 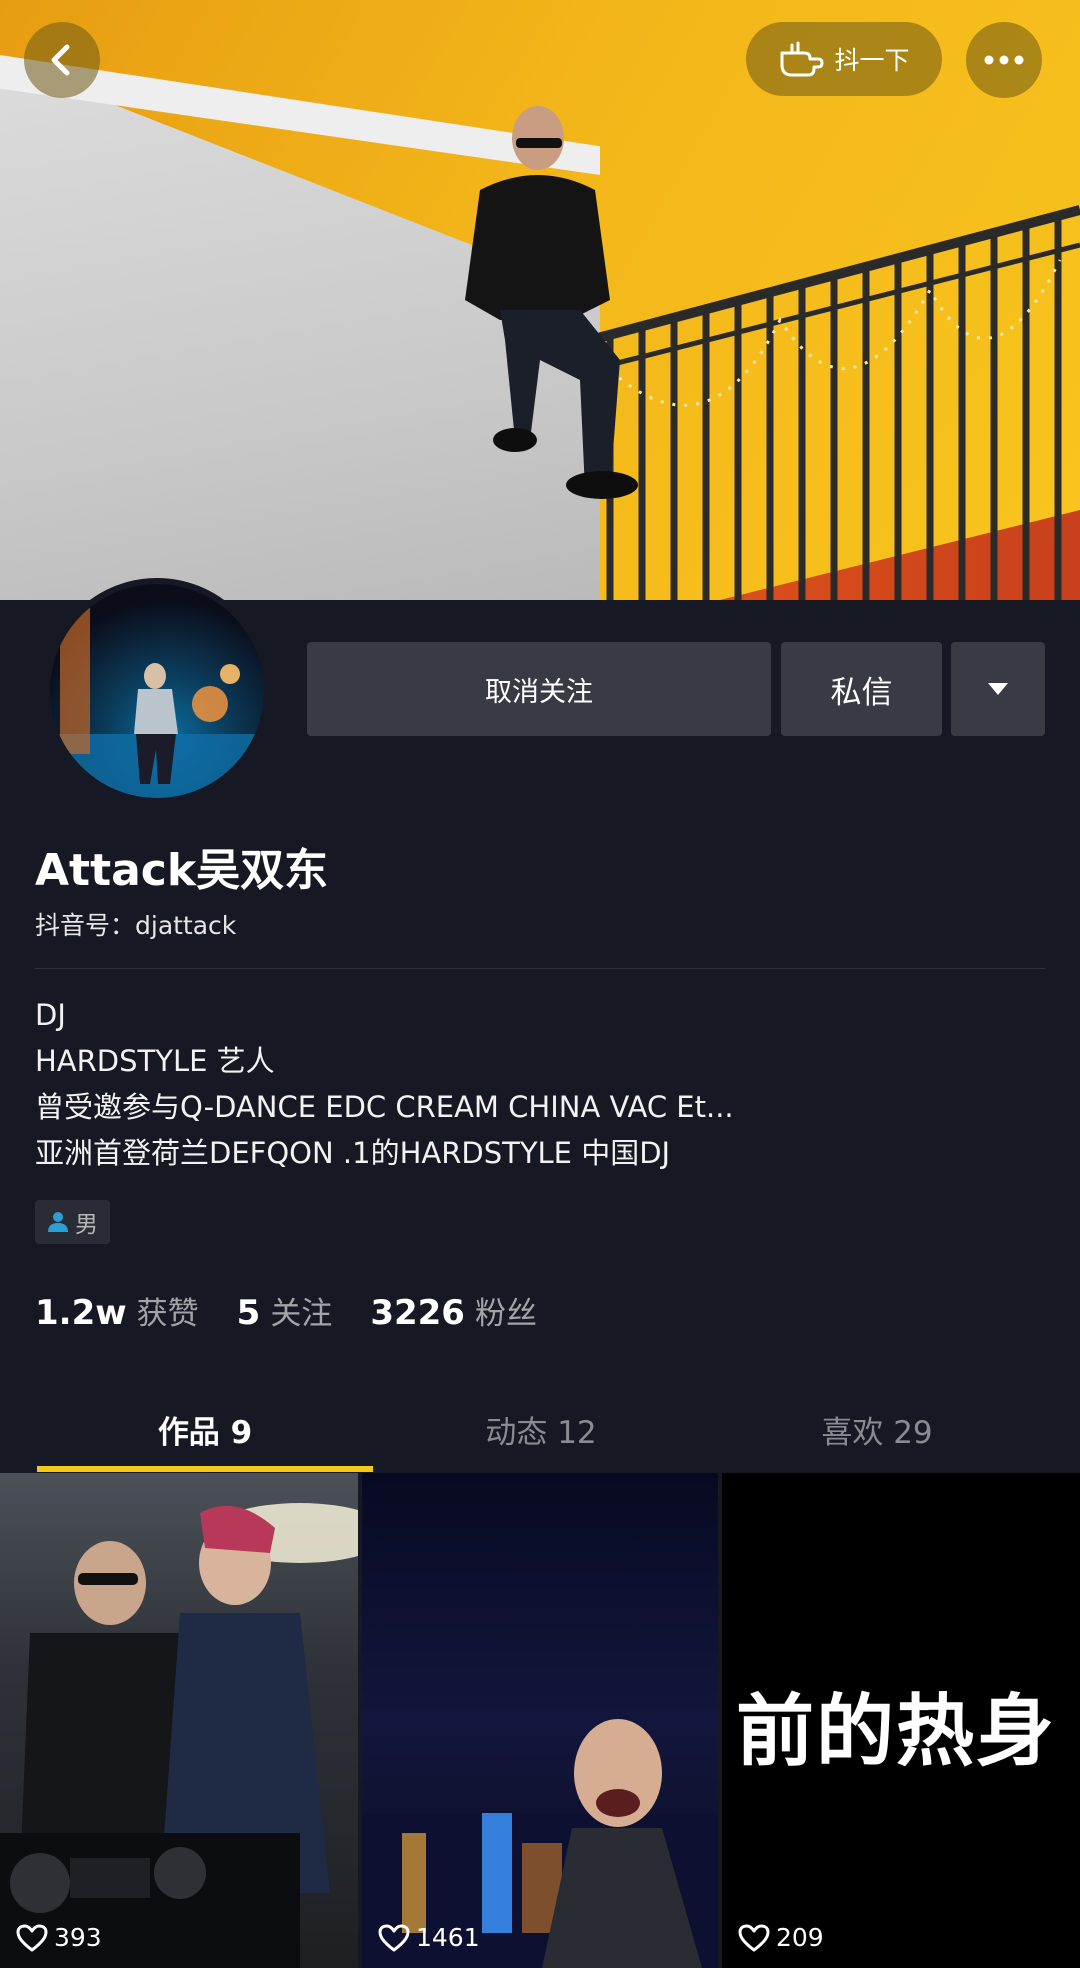 I want to click on more-button, so click(x=1004, y=60).